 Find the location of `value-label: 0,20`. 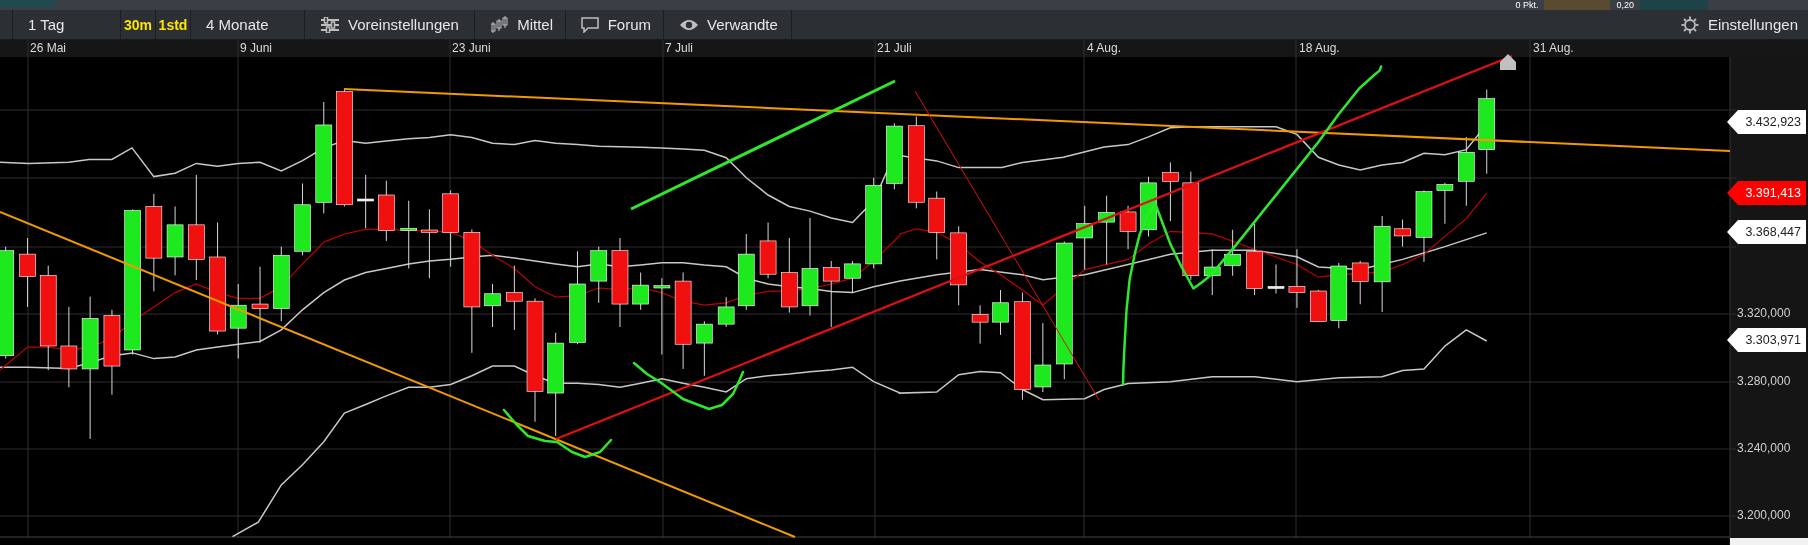

value-label: 0,20 is located at coordinates (1625, 5).